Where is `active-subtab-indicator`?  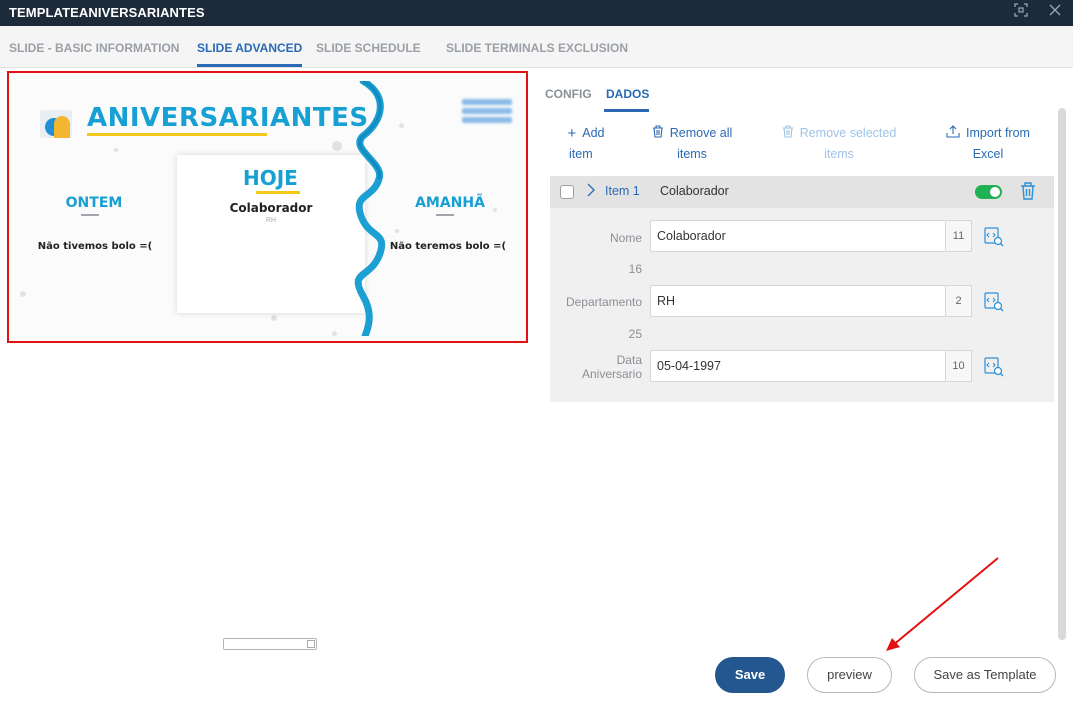 active-subtab-indicator is located at coordinates (626, 110).